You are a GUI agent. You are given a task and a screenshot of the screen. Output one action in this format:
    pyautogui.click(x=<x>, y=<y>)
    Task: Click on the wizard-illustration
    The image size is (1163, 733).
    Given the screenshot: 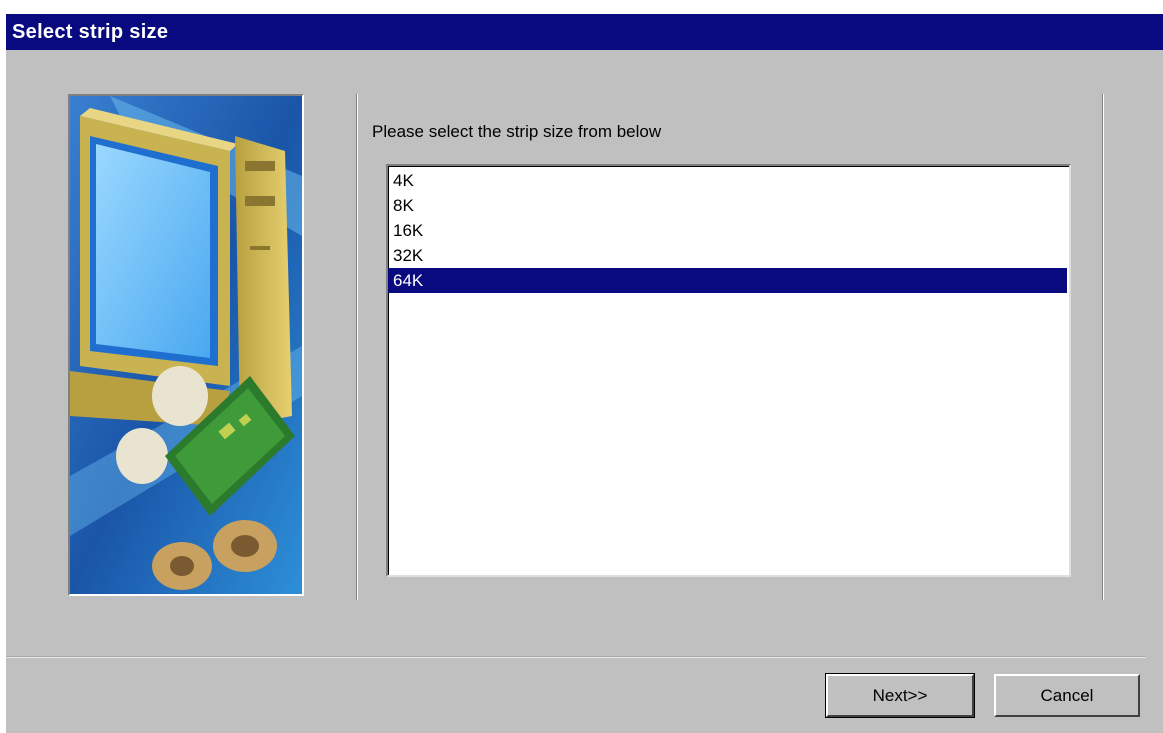 What is the action you would take?
    pyautogui.click(x=186, y=345)
    